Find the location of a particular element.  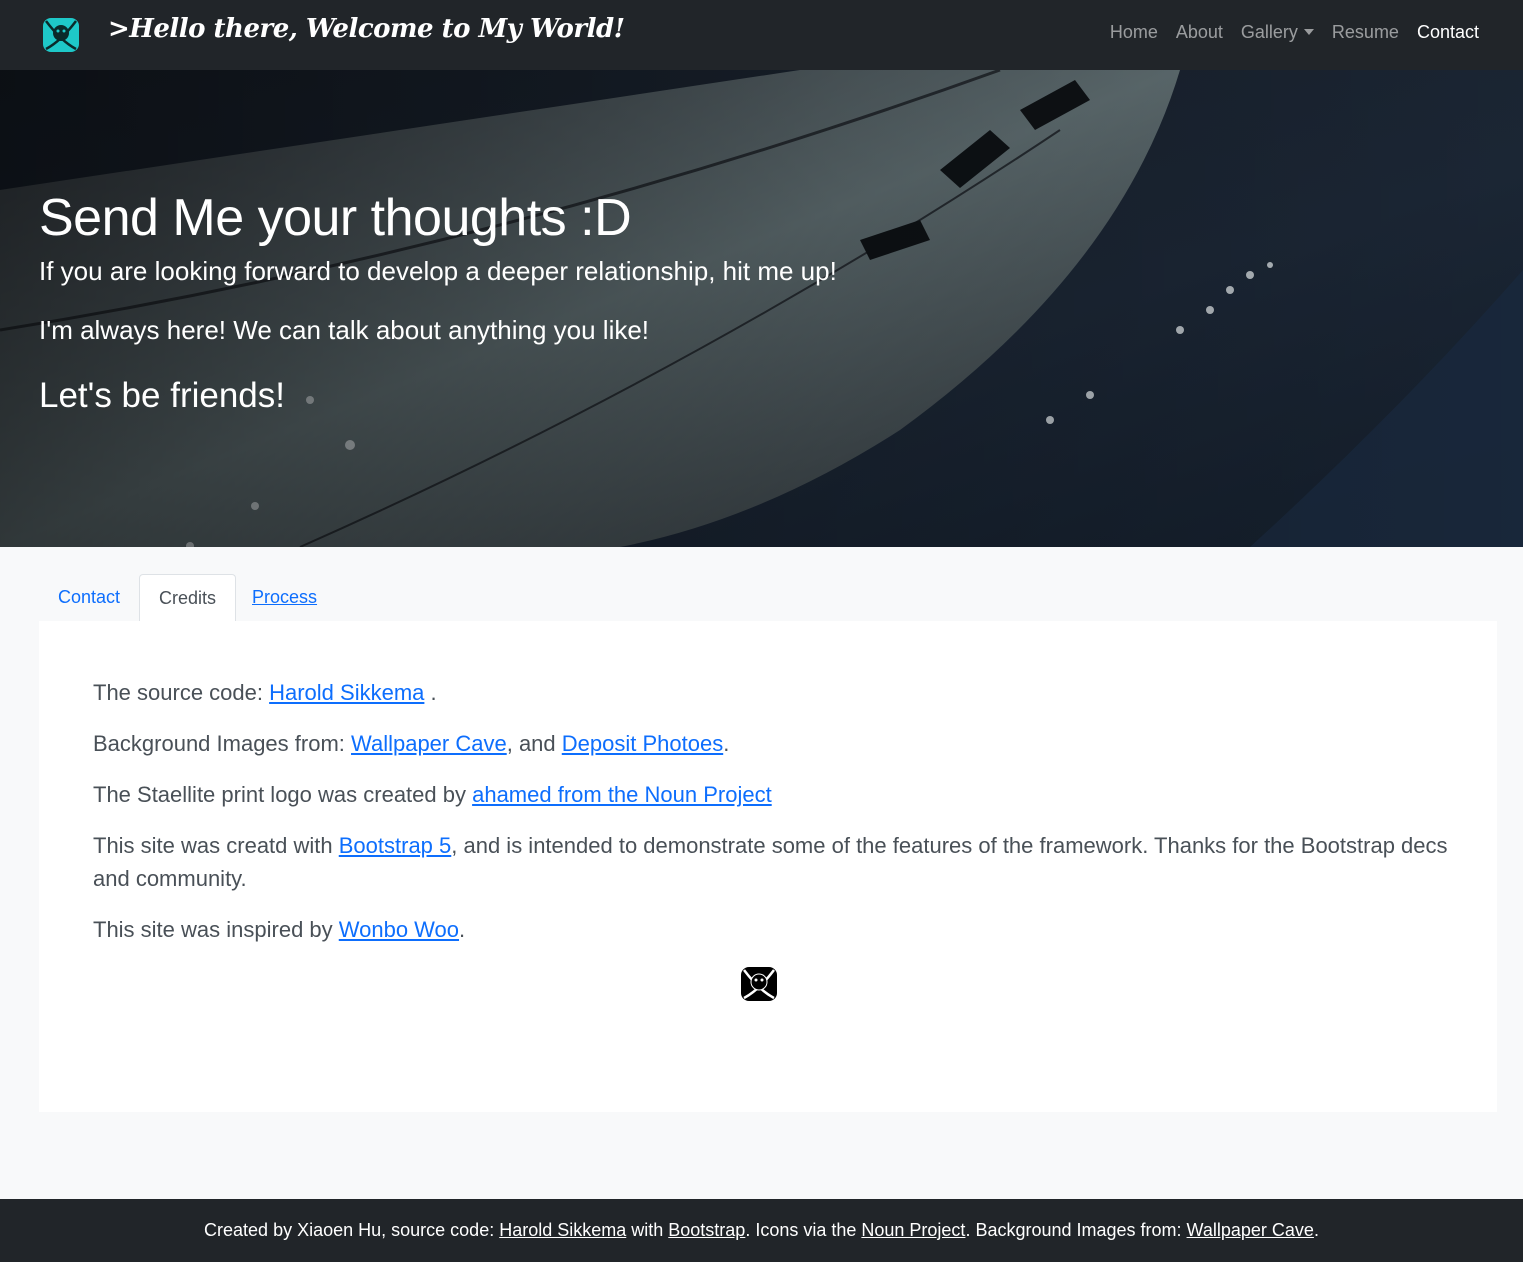

noun-project-link: ahamed from the Noun Project is located at coordinates (622, 794).